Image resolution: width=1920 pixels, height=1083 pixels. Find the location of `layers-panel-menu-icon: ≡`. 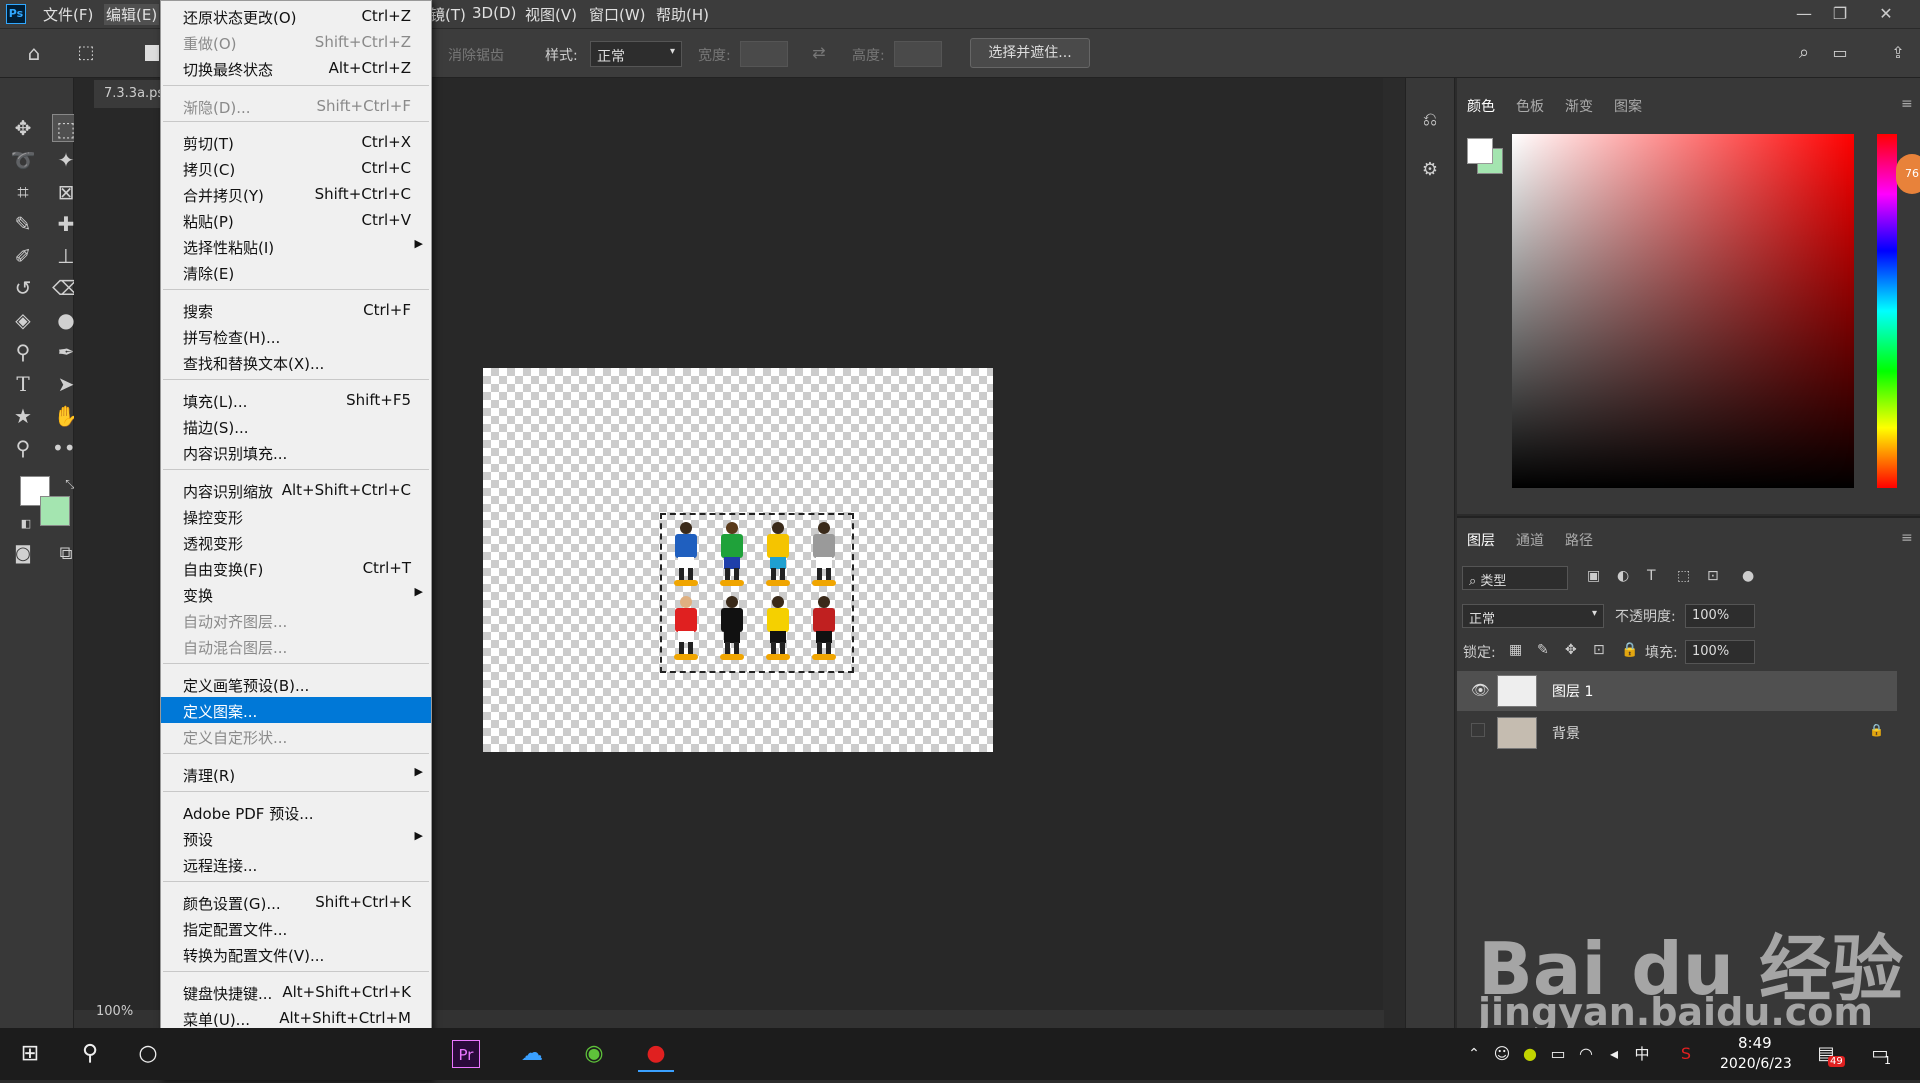

layers-panel-menu-icon: ≡ is located at coordinates (1907, 538).